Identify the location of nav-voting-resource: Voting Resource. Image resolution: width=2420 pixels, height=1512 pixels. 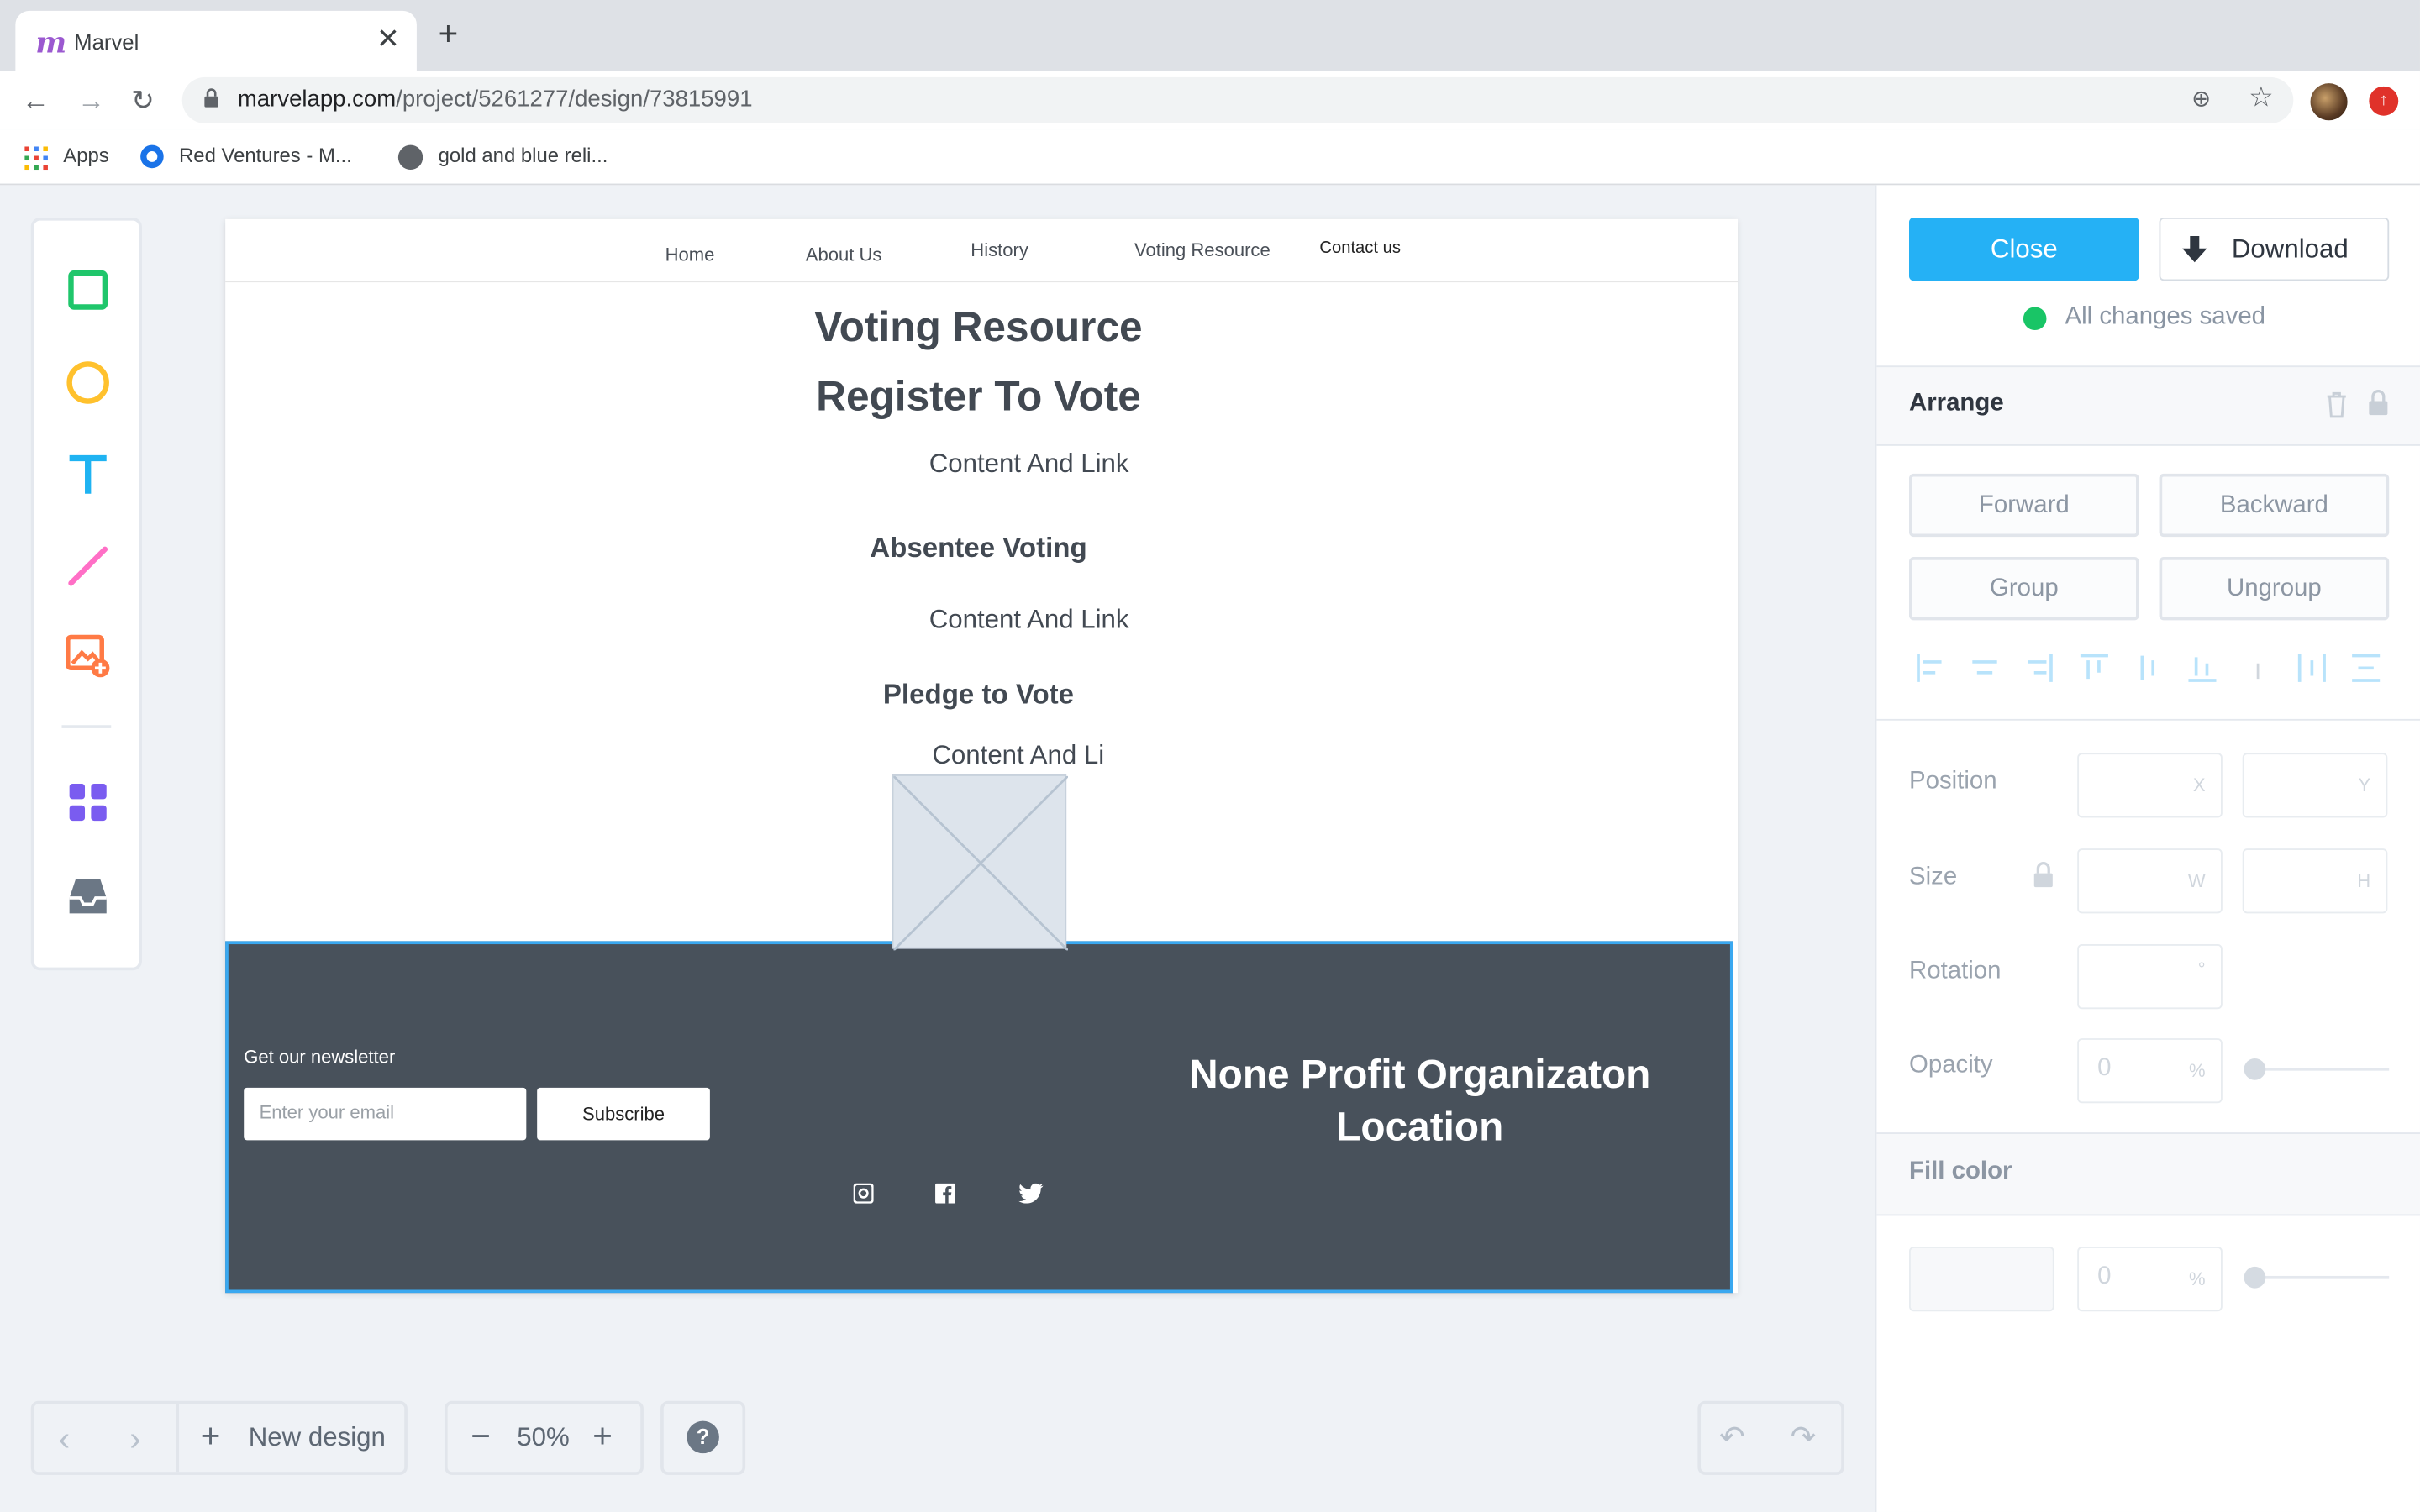
(1202, 250).